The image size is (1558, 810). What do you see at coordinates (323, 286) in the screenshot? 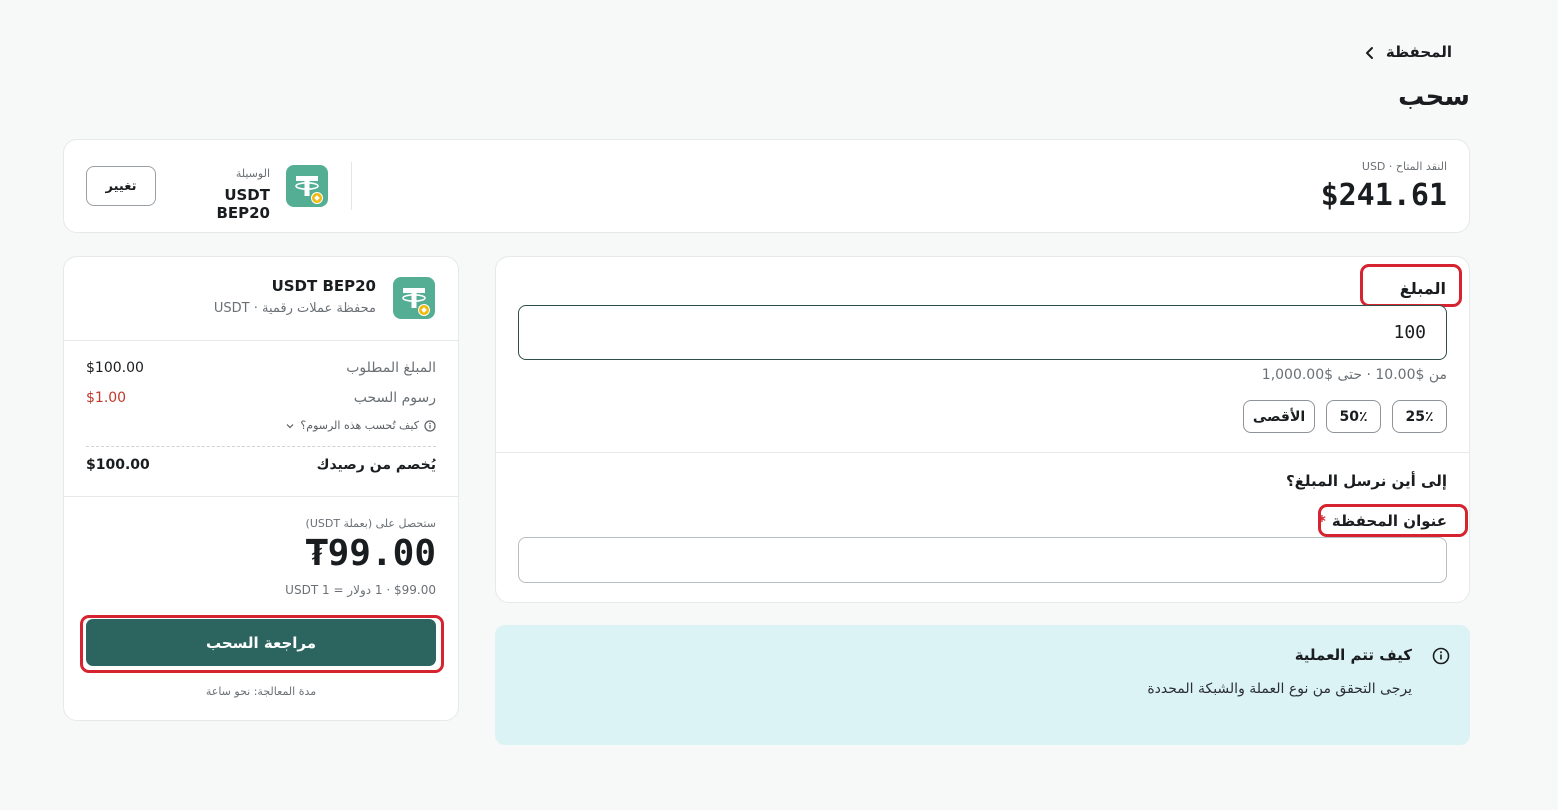
I see `summary-coin-name: USDT BEP20` at bounding box center [323, 286].